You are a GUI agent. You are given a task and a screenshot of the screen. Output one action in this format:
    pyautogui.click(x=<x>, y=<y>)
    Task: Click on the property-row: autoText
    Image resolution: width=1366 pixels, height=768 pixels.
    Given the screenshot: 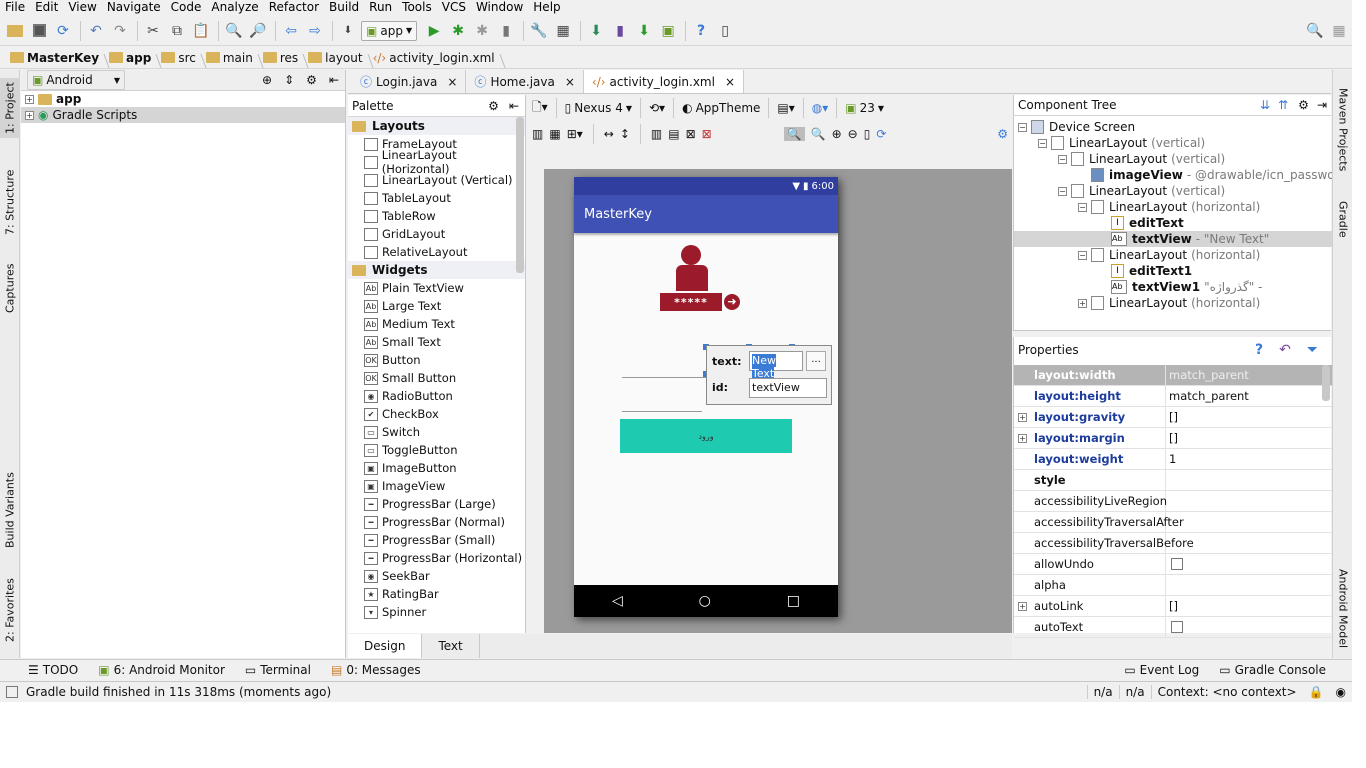 What is the action you would take?
    pyautogui.click(x=1173, y=627)
    